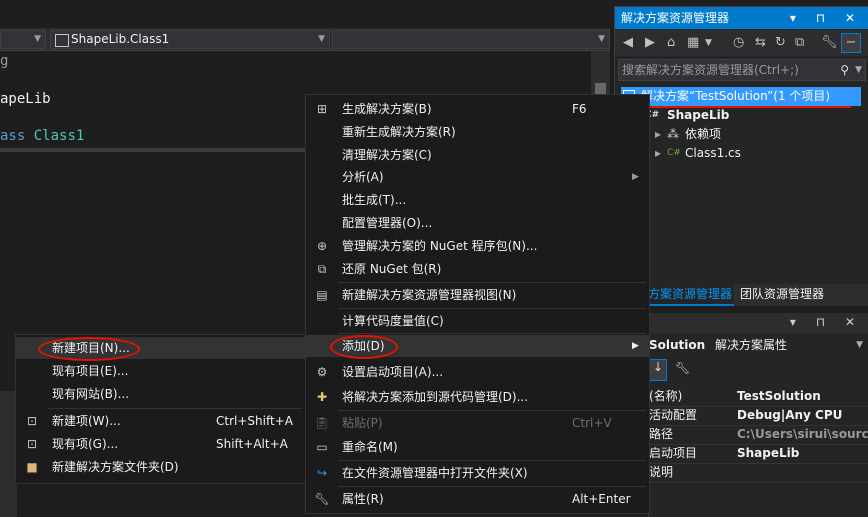 Image resolution: width=868 pixels, height=517 pixels. Describe the element at coordinates (760, 42) in the screenshot. I see `sync-icon: ⇆` at that location.